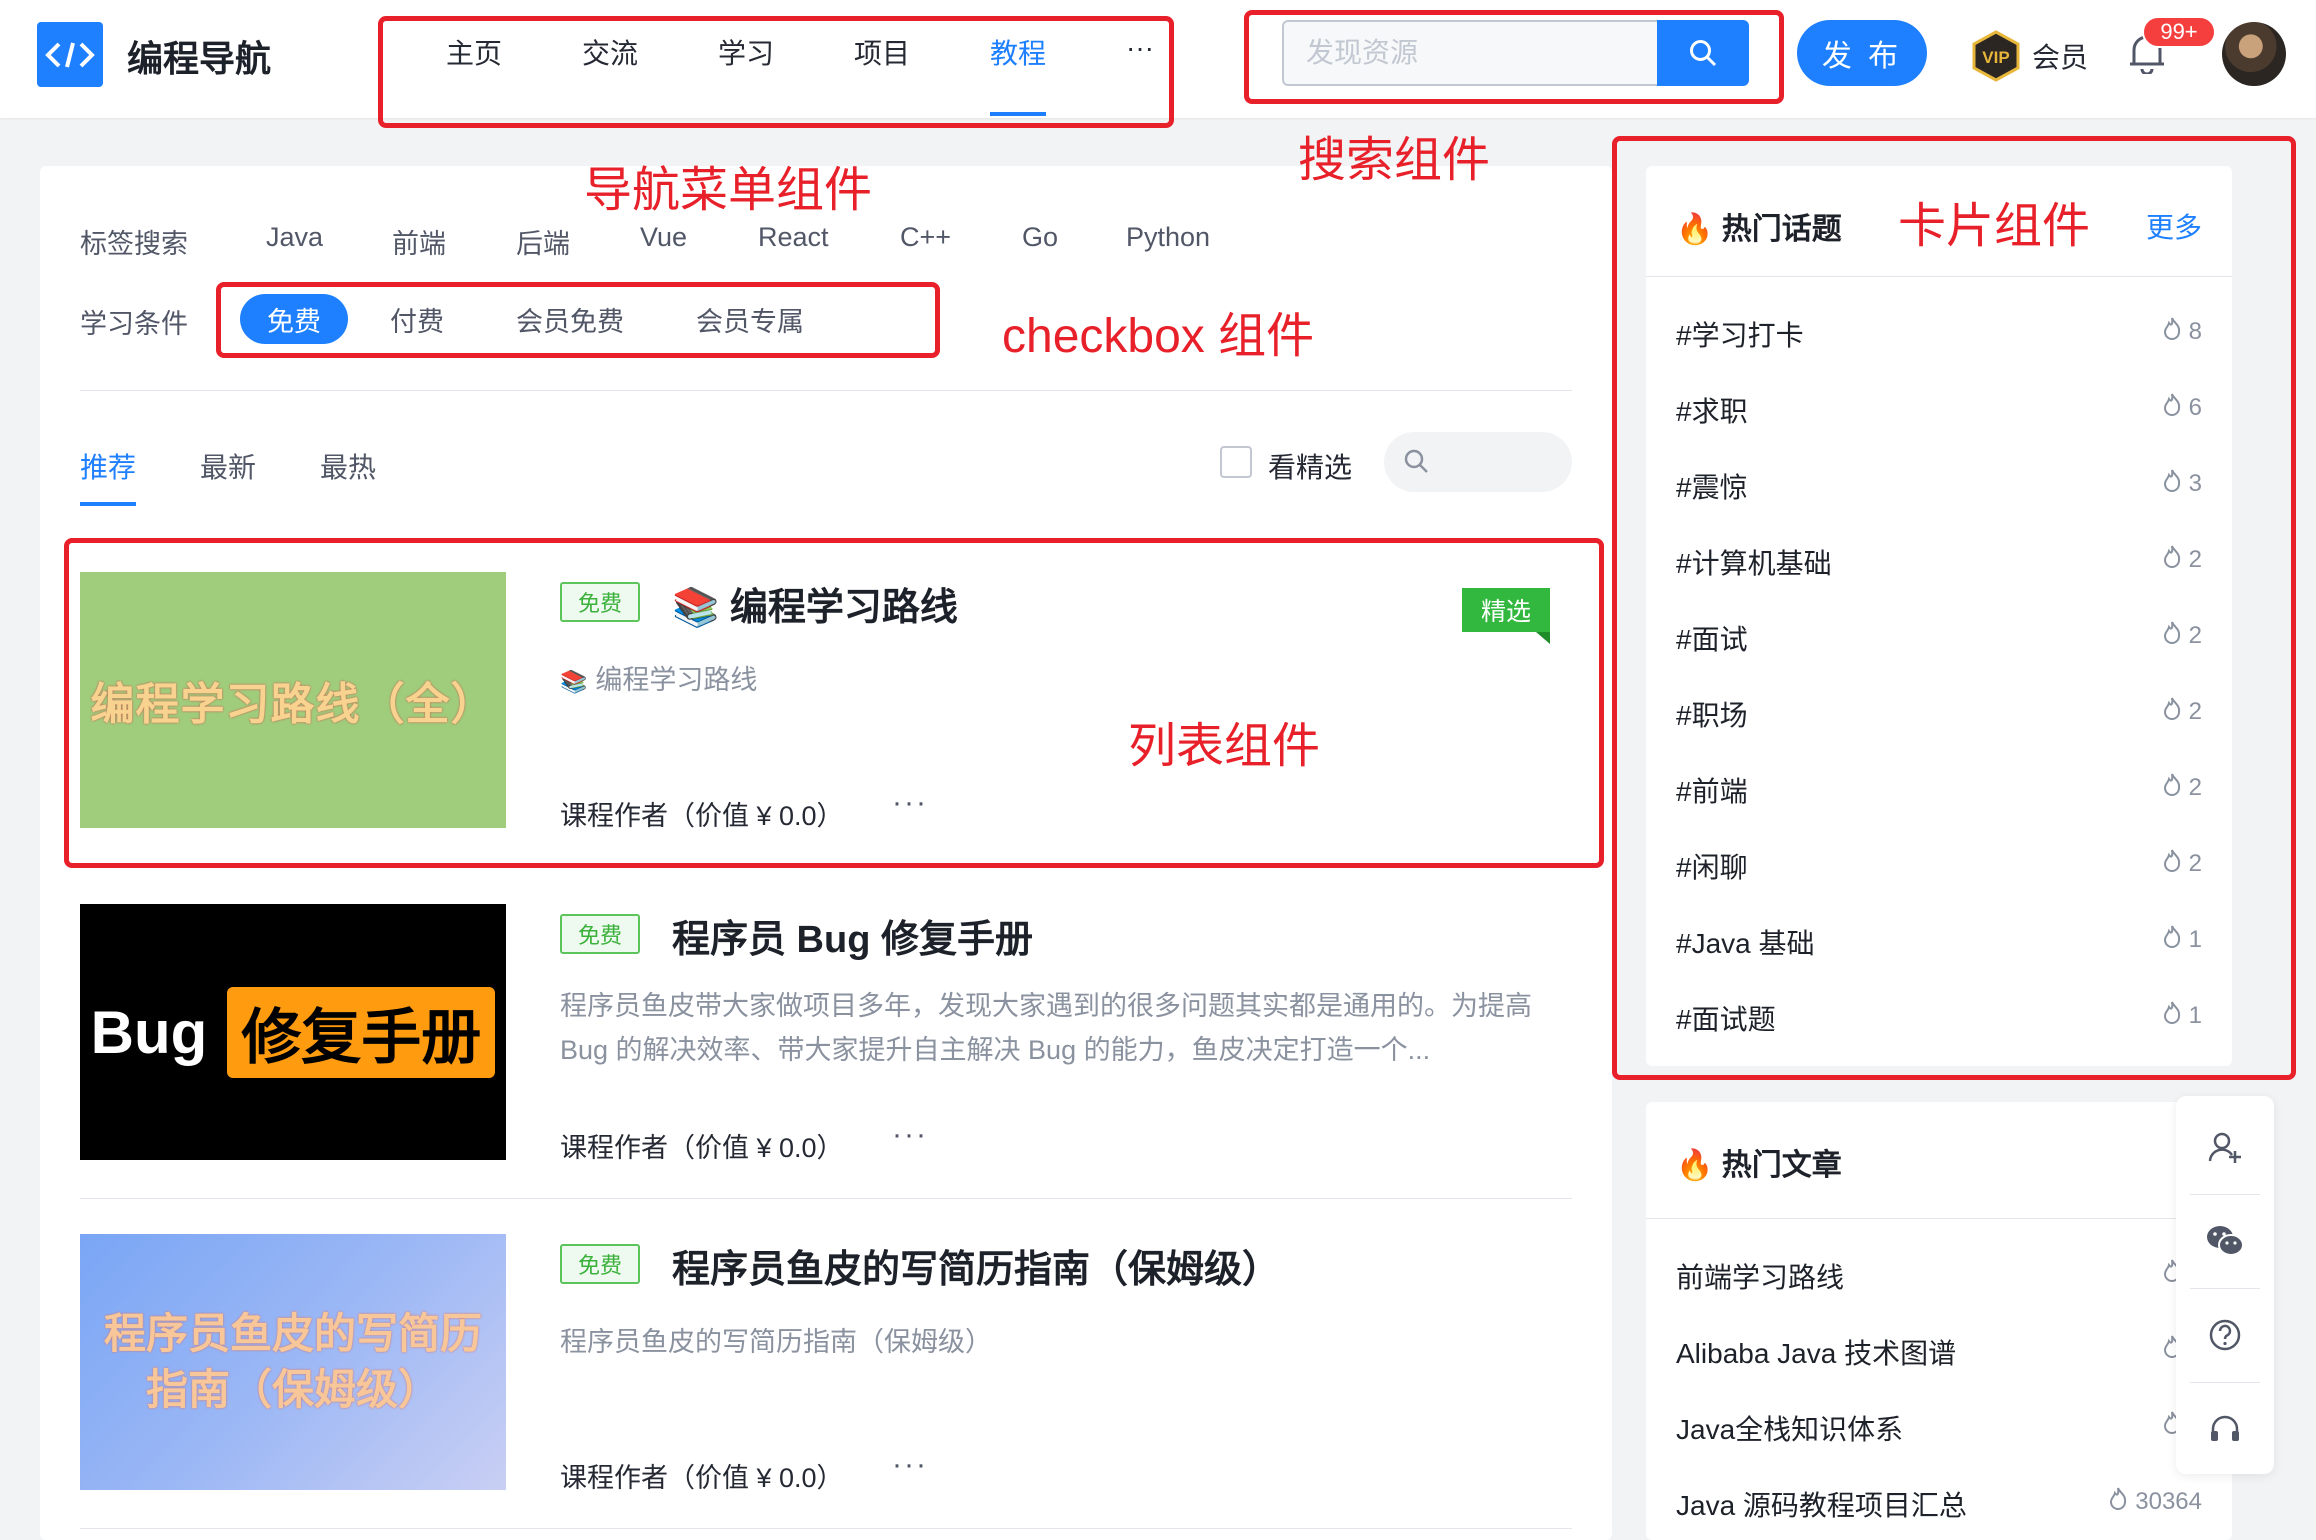  I want to click on cover-text: 编程学习路线（全）, so click(293, 704).